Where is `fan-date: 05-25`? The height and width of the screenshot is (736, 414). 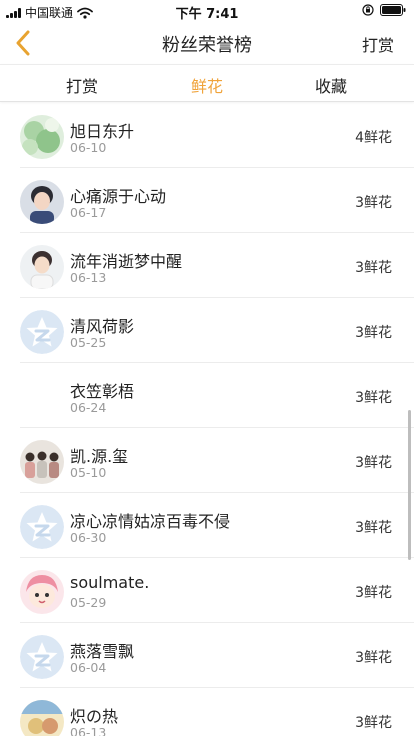
fan-date: 05-25 is located at coordinates (88, 342).